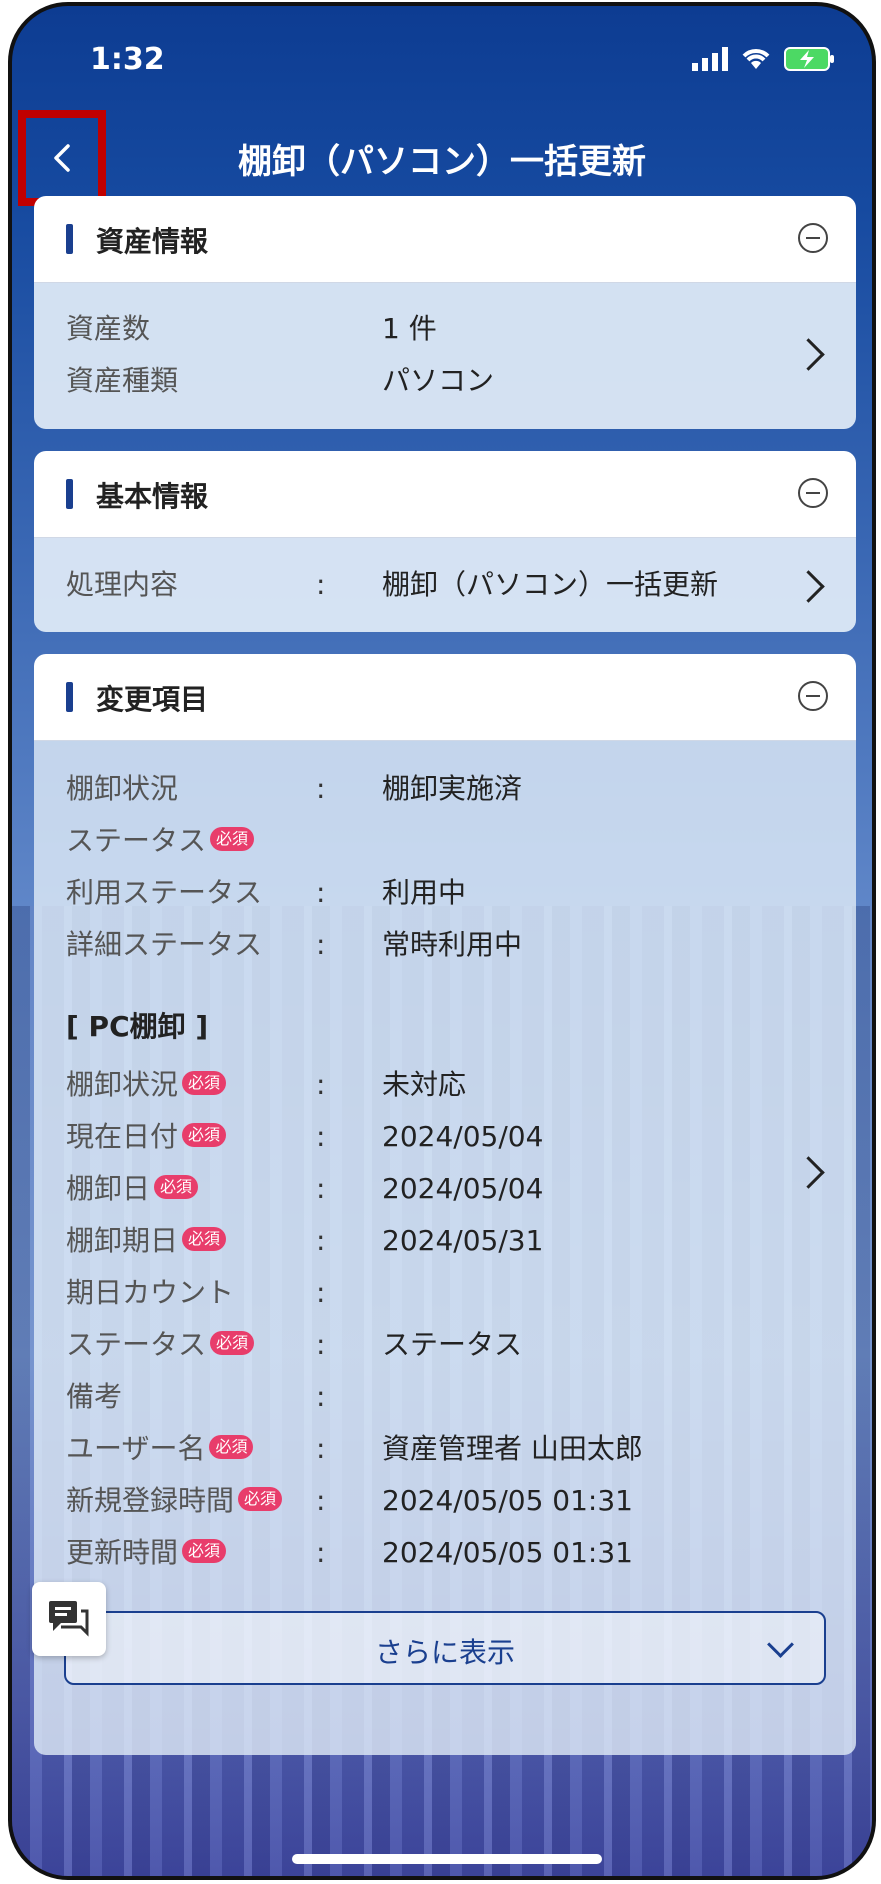 Image resolution: width=881 pixels, height=1884 pixels. I want to click on inventory-status-row: 棚卸状況 : 棚卸実施済, so click(431, 789).